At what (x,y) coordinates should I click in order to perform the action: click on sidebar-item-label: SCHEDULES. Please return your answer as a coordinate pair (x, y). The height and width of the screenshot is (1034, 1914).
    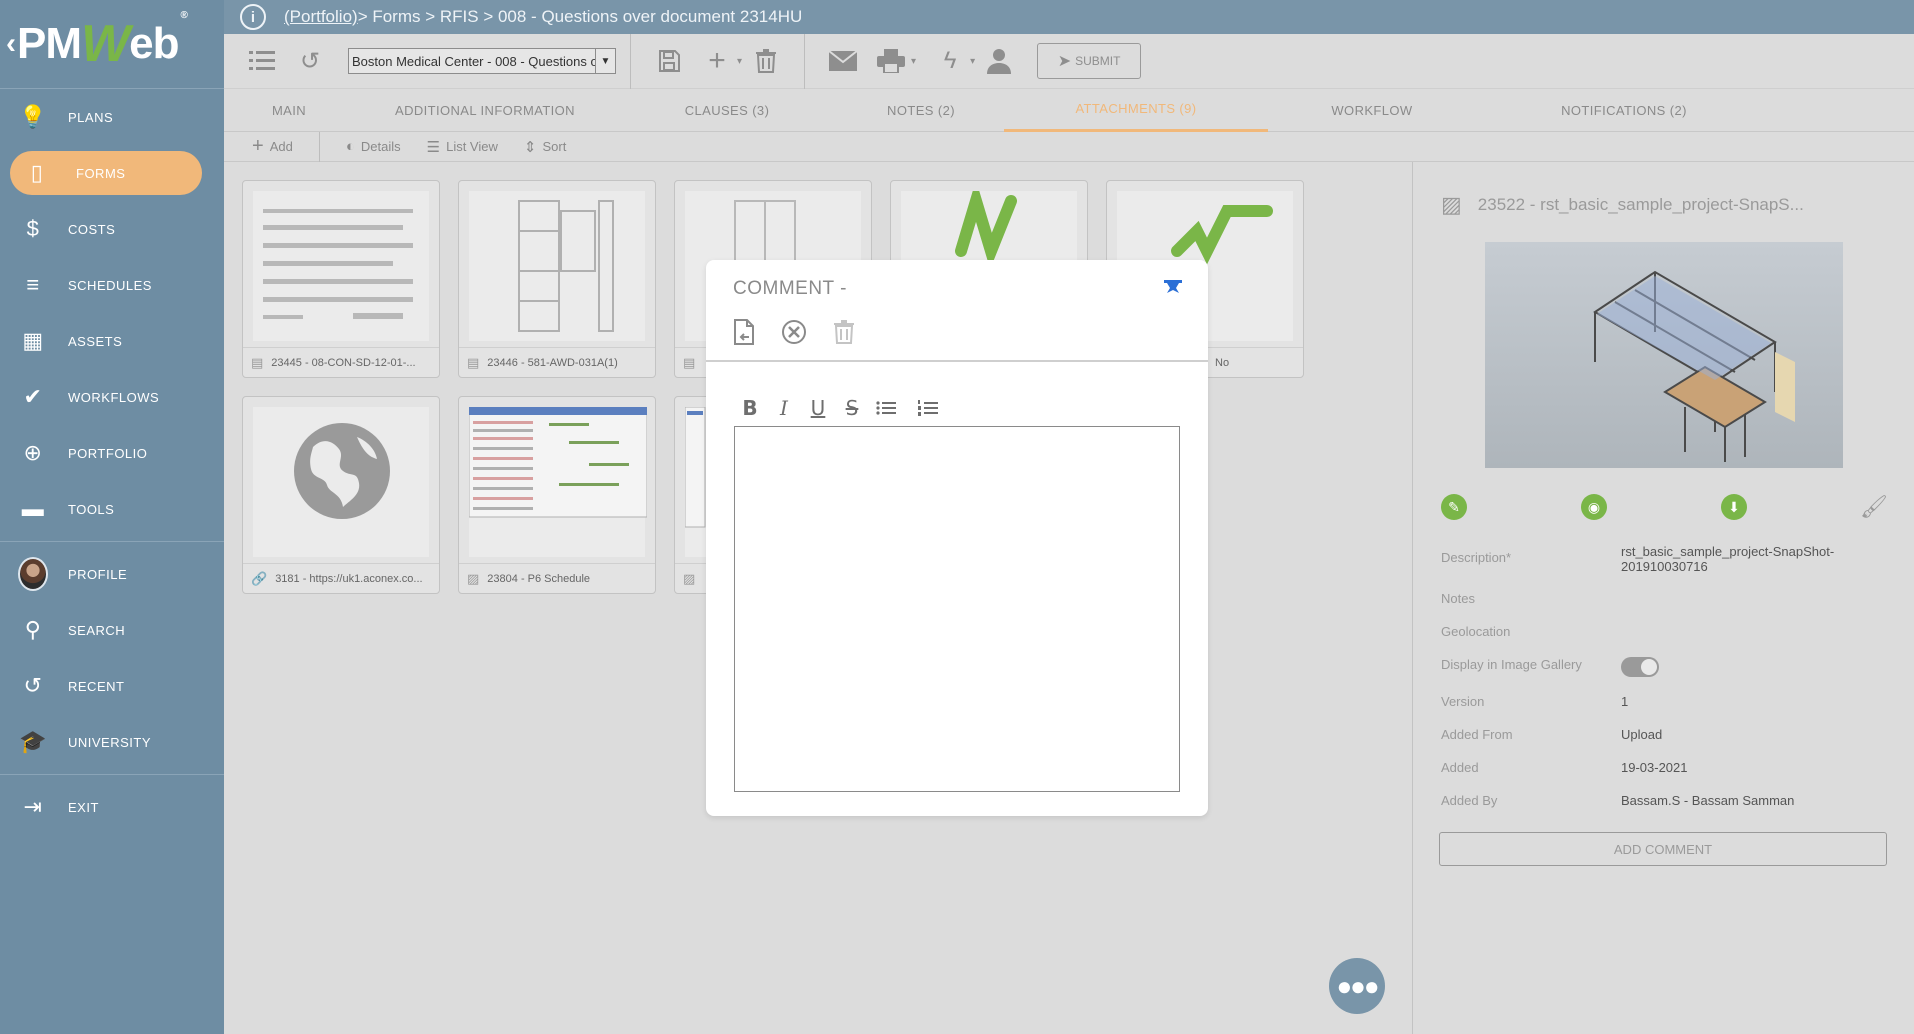
    Looking at the image, I should click on (110, 285).